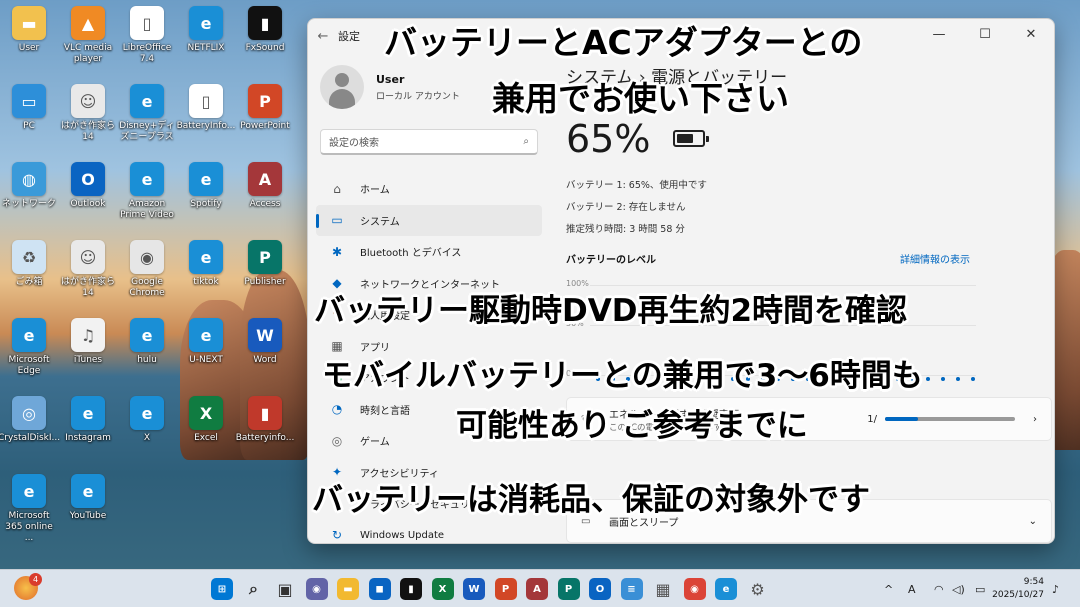  Describe the element at coordinates (222, 589) in the screenshot. I see `start-taskbar-icon: ⊞` at that location.